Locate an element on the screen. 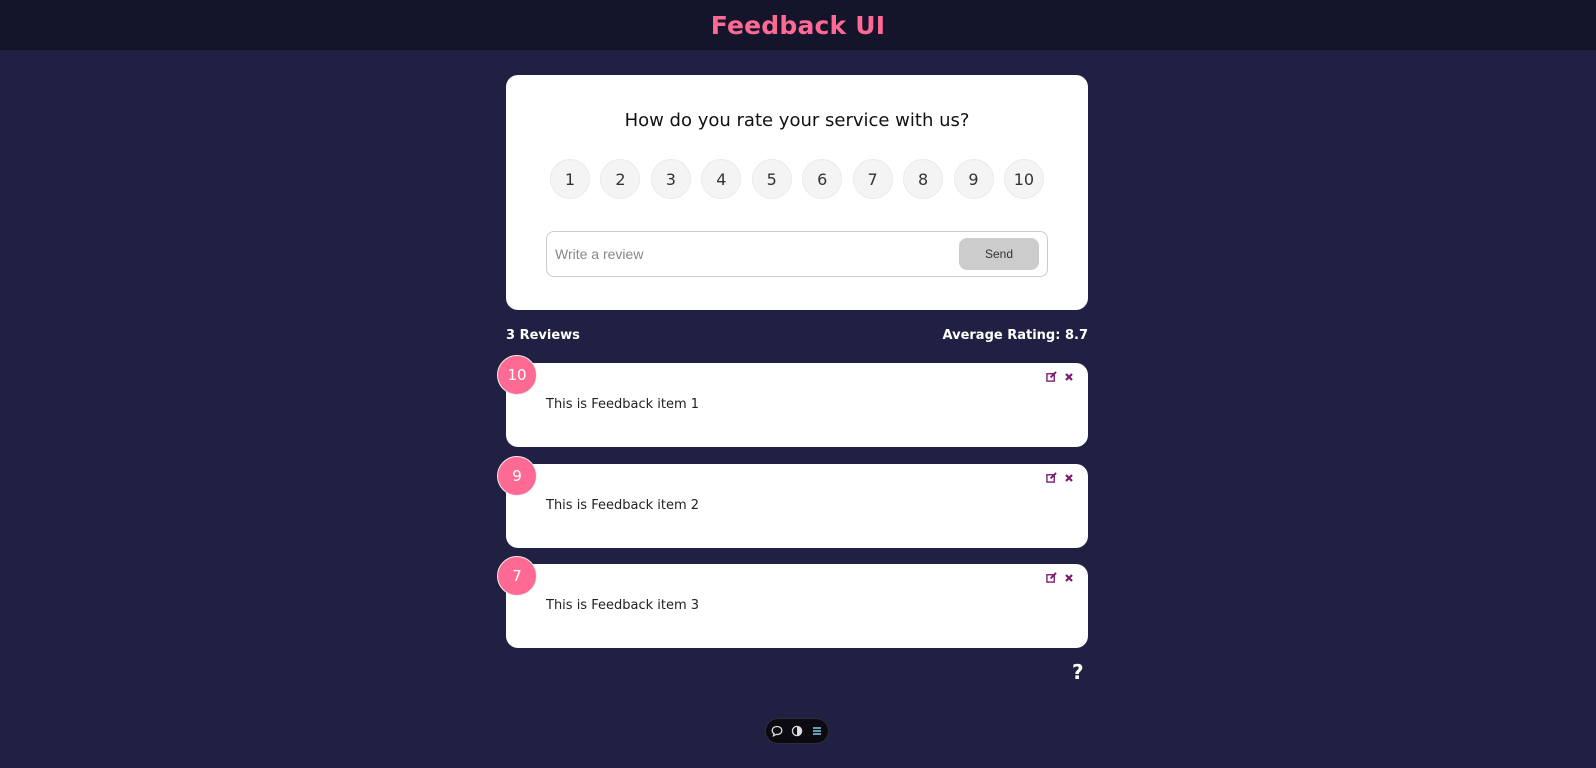 Image resolution: width=1596 pixels, height=768 pixels. review-input is located at coordinates (757, 254).